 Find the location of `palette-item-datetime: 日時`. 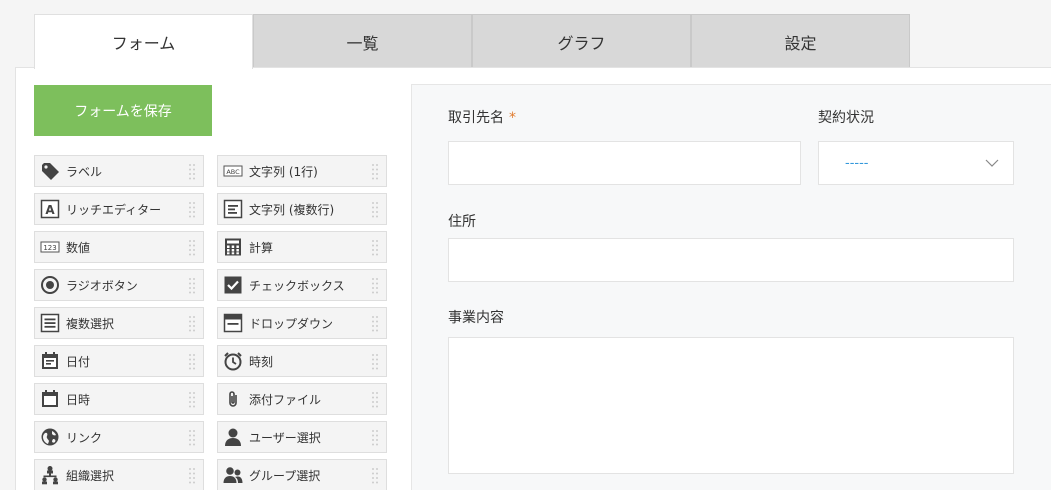

palette-item-datetime: 日時 is located at coordinates (119, 399).